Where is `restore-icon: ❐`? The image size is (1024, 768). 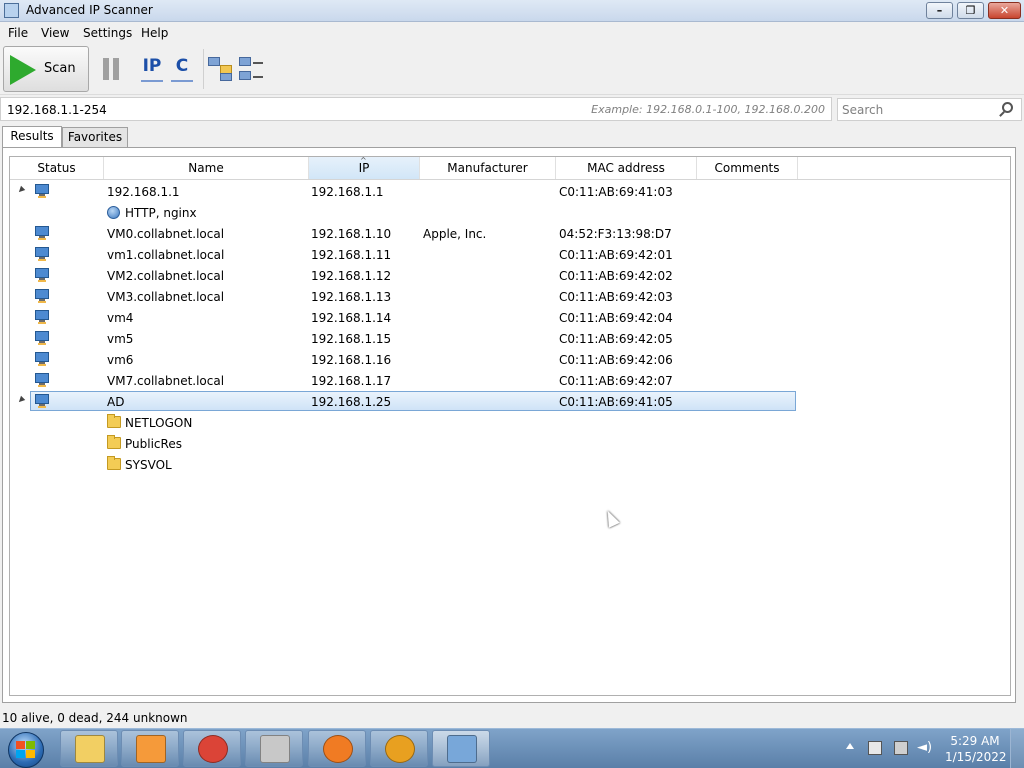 restore-icon: ❐ is located at coordinates (970, 10).